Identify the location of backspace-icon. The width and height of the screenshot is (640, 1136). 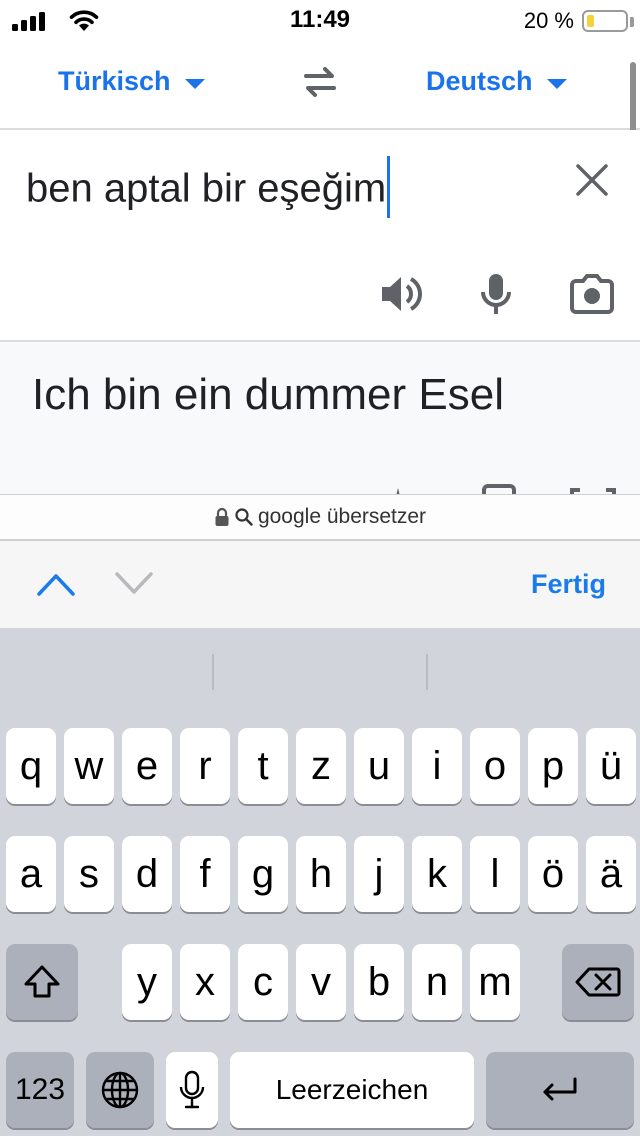
(598, 982).